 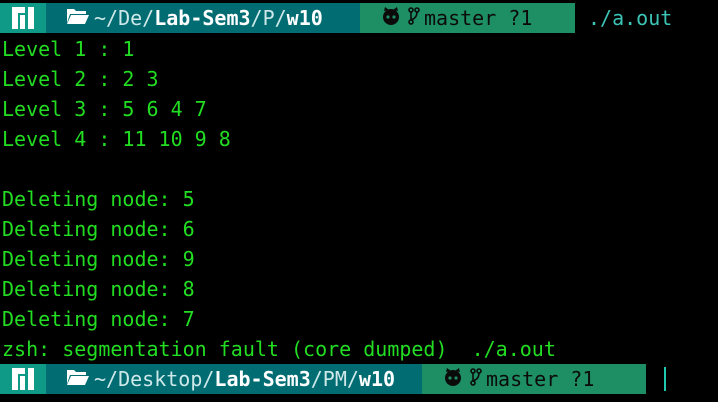 What do you see at coordinates (98, 259) in the screenshot?
I see `output-line: Deleting node: 9` at bounding box center [98, 259].